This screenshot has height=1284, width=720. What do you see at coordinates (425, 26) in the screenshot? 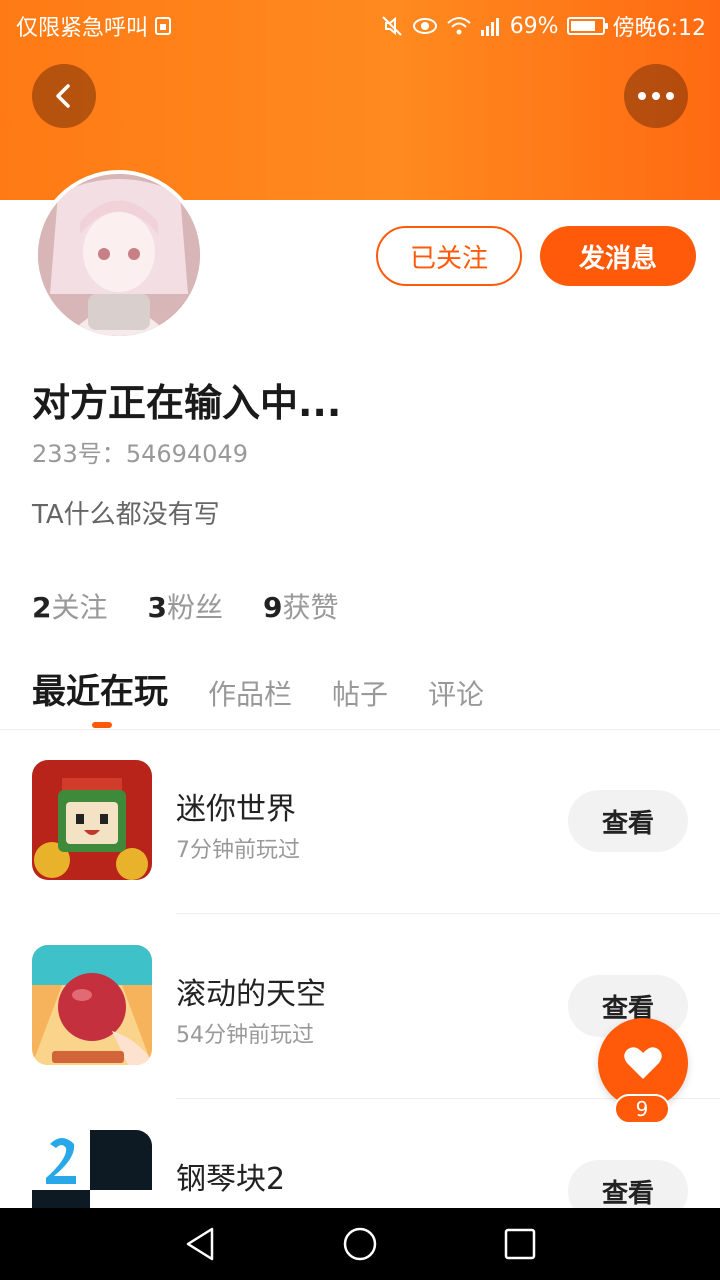
I see `eye-comfort-icon` at bounding box center [425, 26].